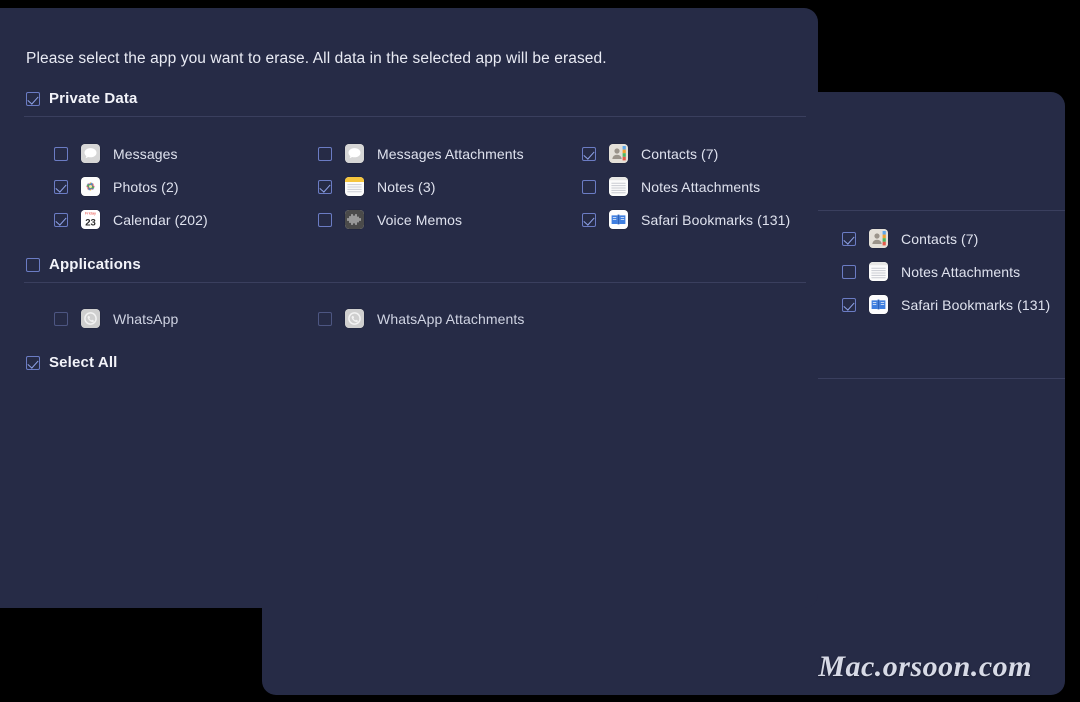 The height and width of the screenshot is (702, 1080). I want to click on whatsapp-attachments-checkbox, so click(325, 318).